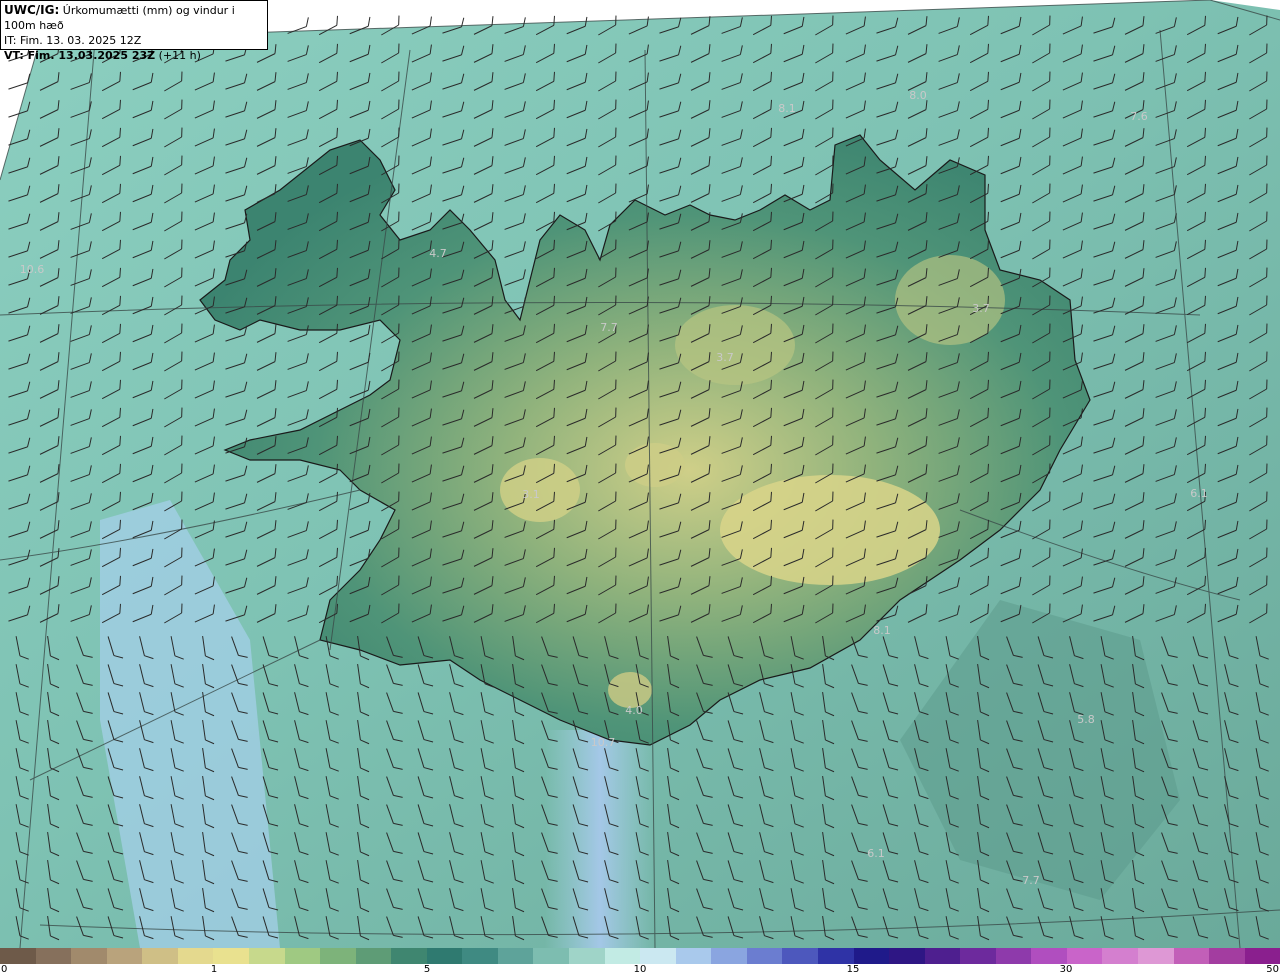 The width and height of the screenshot is (1280, 978). I want to click on glacier-myrdalsjokull, so click(630, 690).